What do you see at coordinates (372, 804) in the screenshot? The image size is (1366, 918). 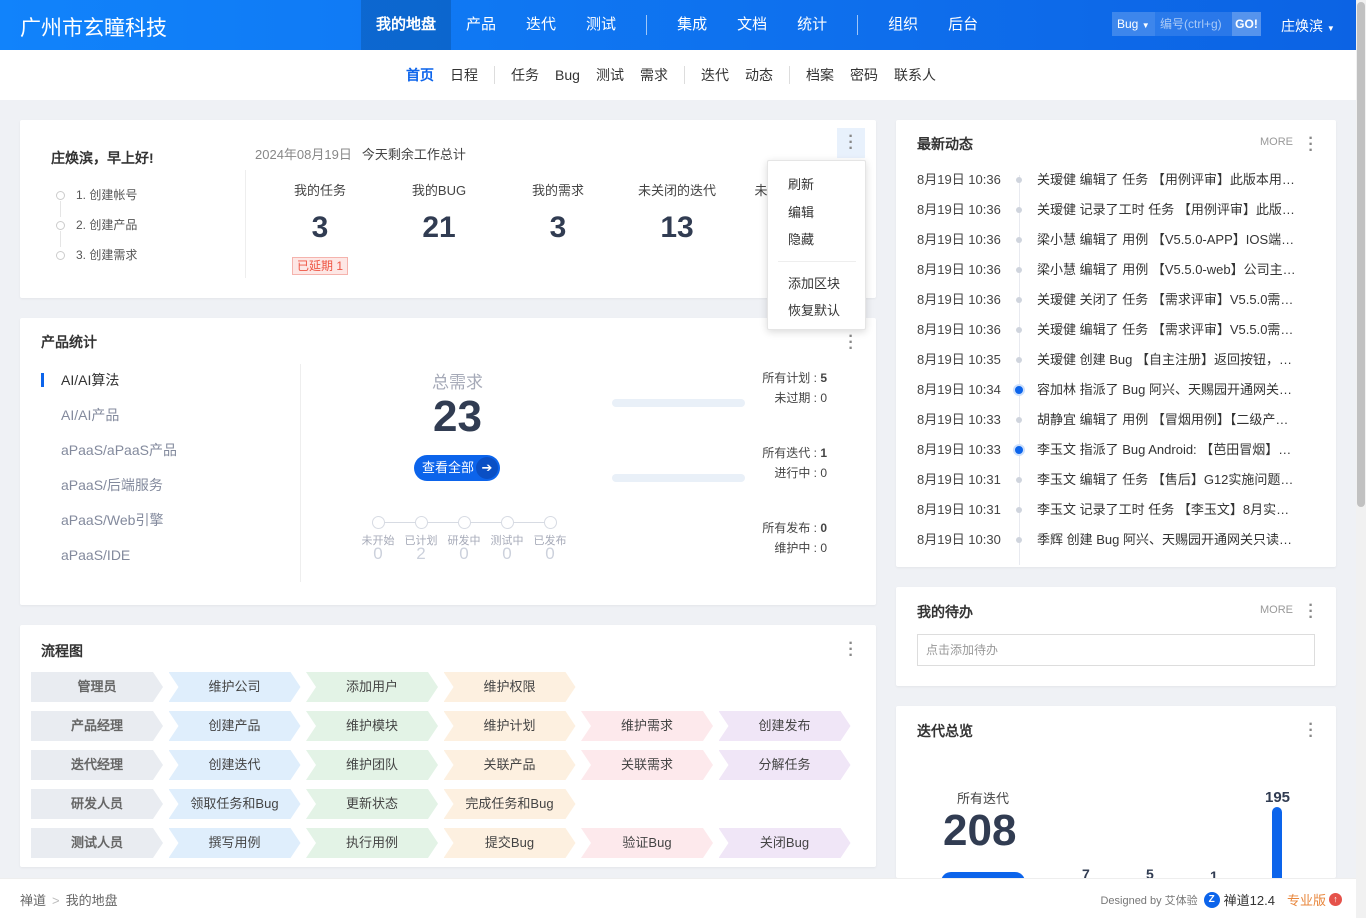 I see `flow-step: 更新状态` at bounding box center [372, 804].